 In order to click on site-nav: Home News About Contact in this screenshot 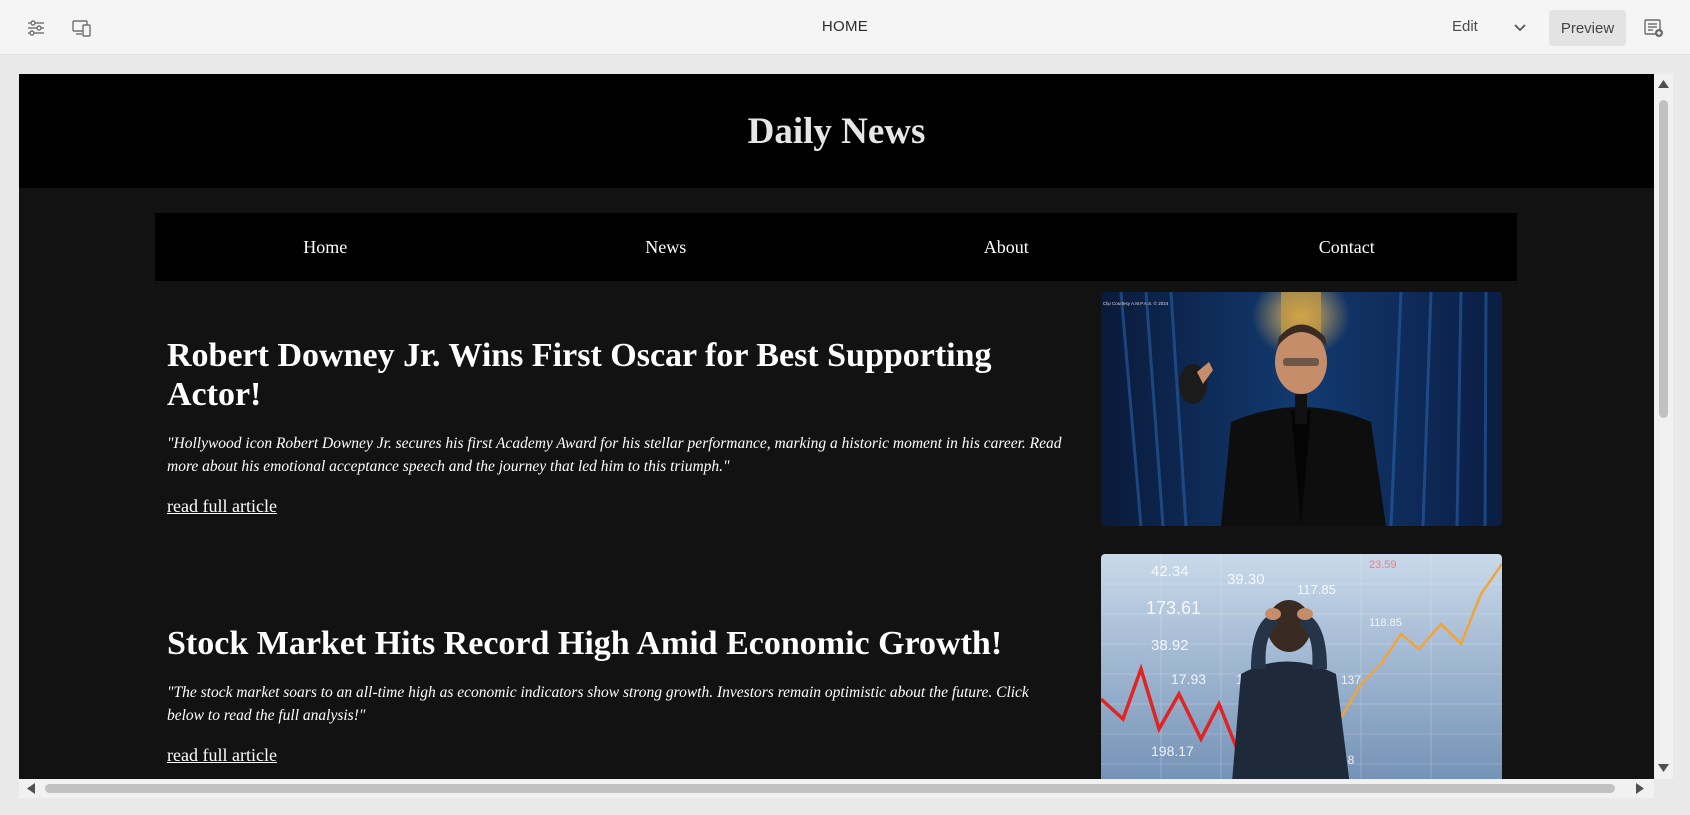, I will do `click(836, 247)`.